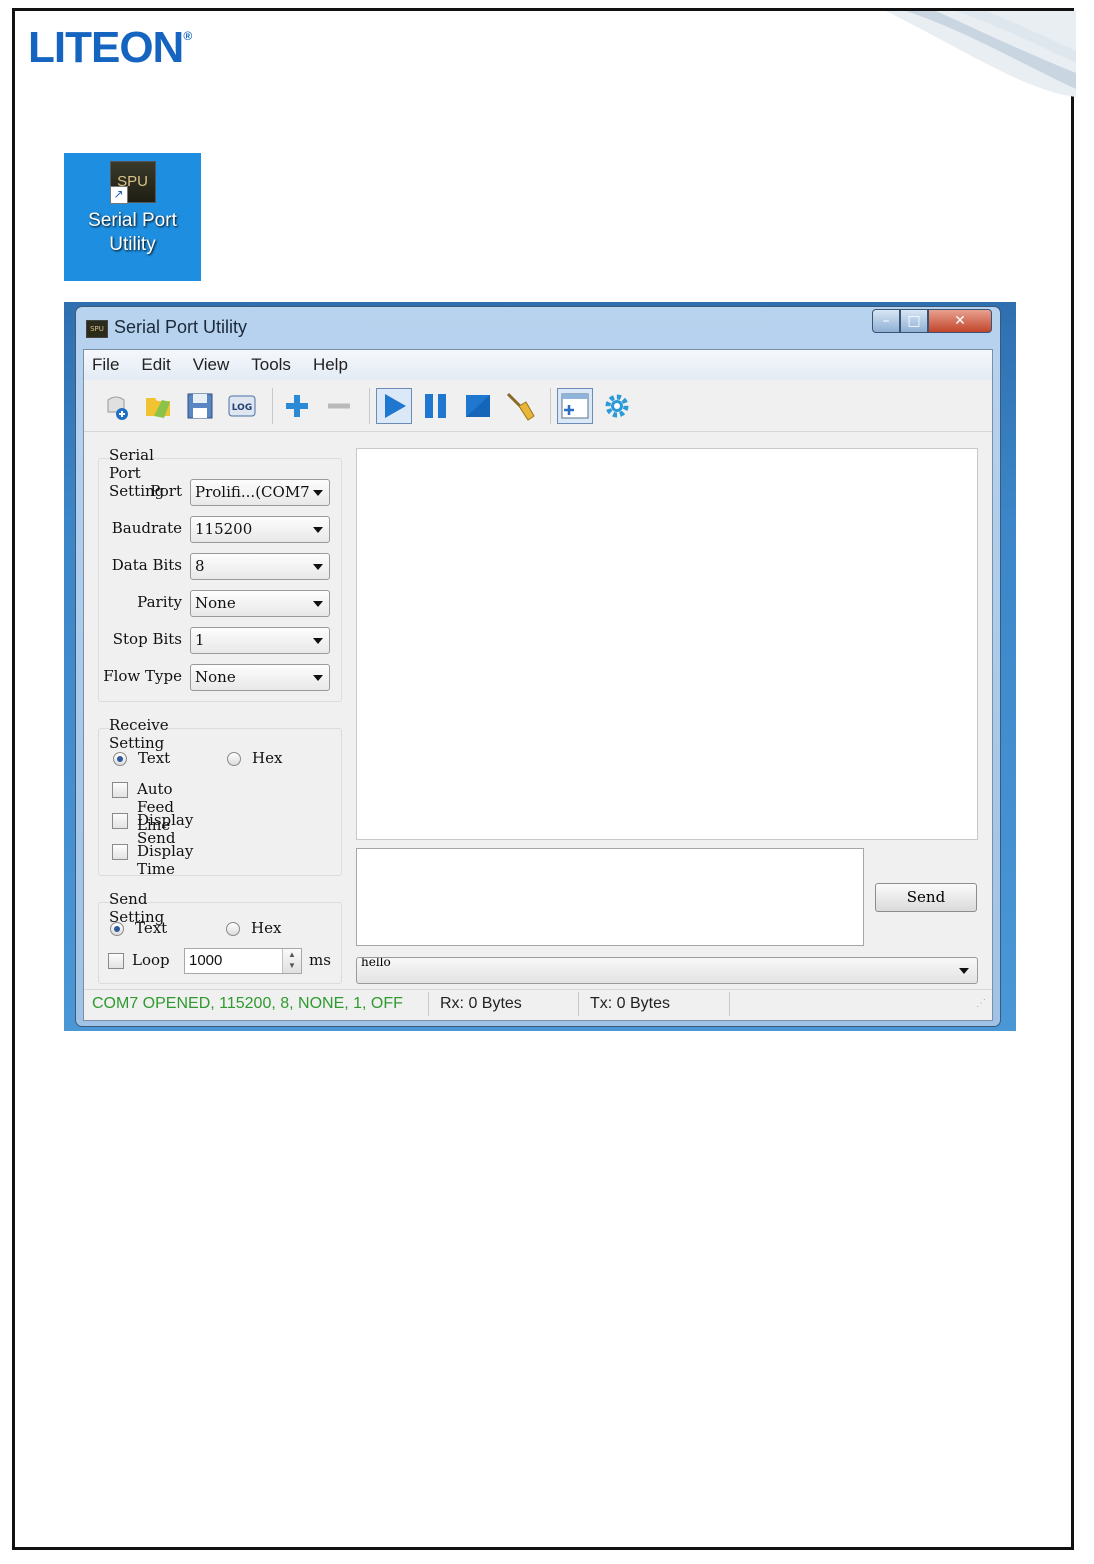 Image resolution: width=1094 pixels, height=1564 pixels. What do you see at coordinates (120, 790) in the screenshot?
I see `auto-feed-line-checkbox` at bounding box center [120, 790].